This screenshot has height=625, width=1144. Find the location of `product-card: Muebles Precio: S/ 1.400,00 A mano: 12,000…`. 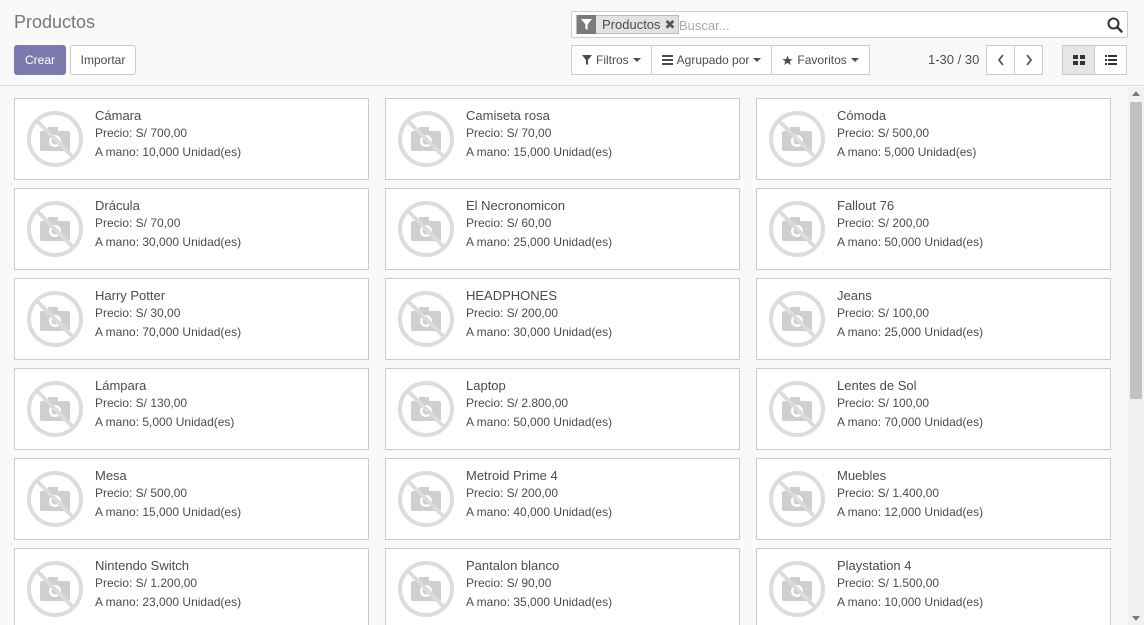

product-card: Muebles Precio: S/ 1.400,00 A mano: 12,000… is located at coordinates (933, 499).